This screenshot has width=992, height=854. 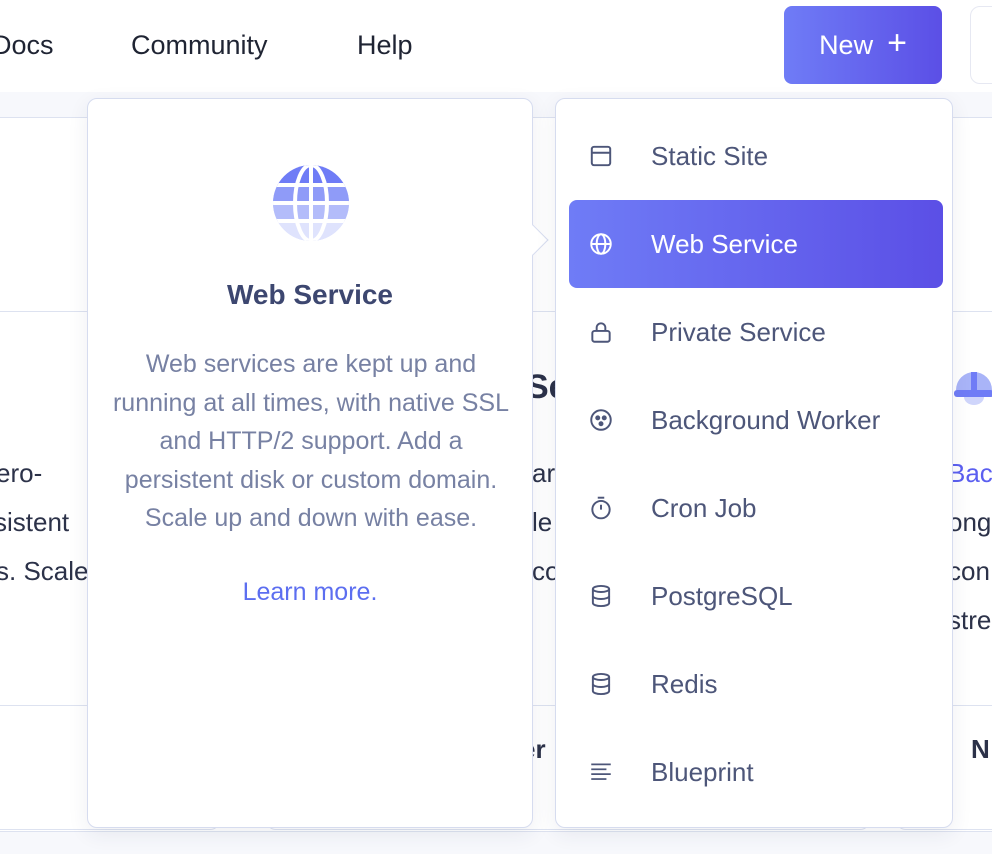 I want to click on menu-item-label: Static Site, so click(x=710, y=155).